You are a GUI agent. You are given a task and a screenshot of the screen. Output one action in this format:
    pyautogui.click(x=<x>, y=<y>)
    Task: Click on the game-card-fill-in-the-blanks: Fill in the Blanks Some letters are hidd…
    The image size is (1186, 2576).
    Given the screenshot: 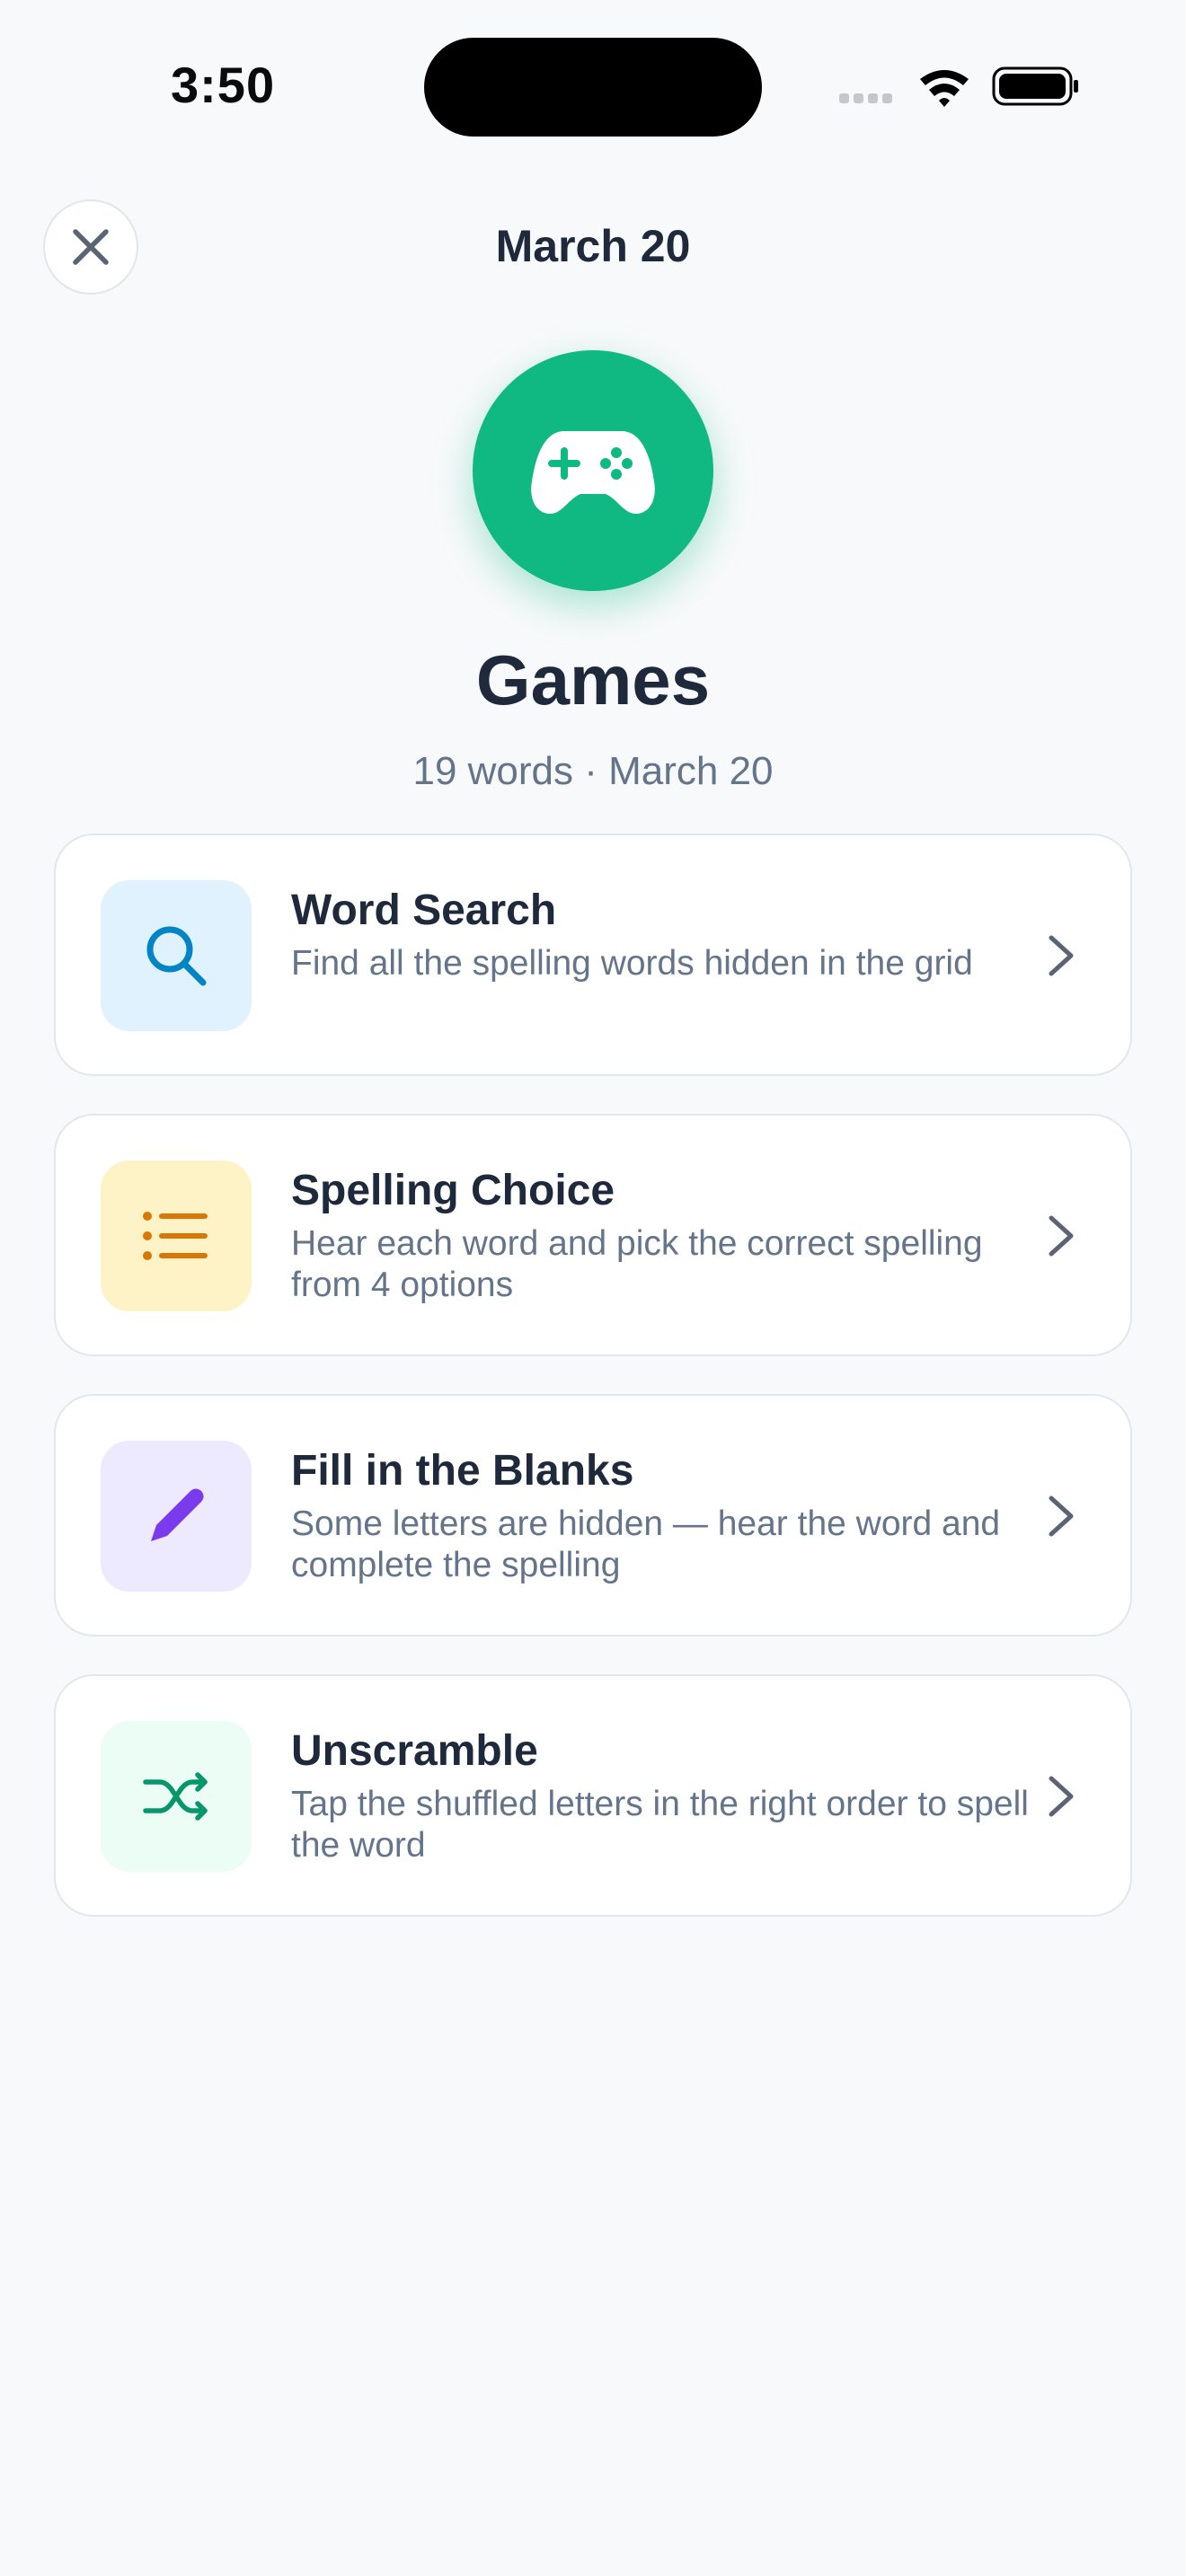 What is the action you would take?
    pyautogui.click(x=593, y=1515)
    